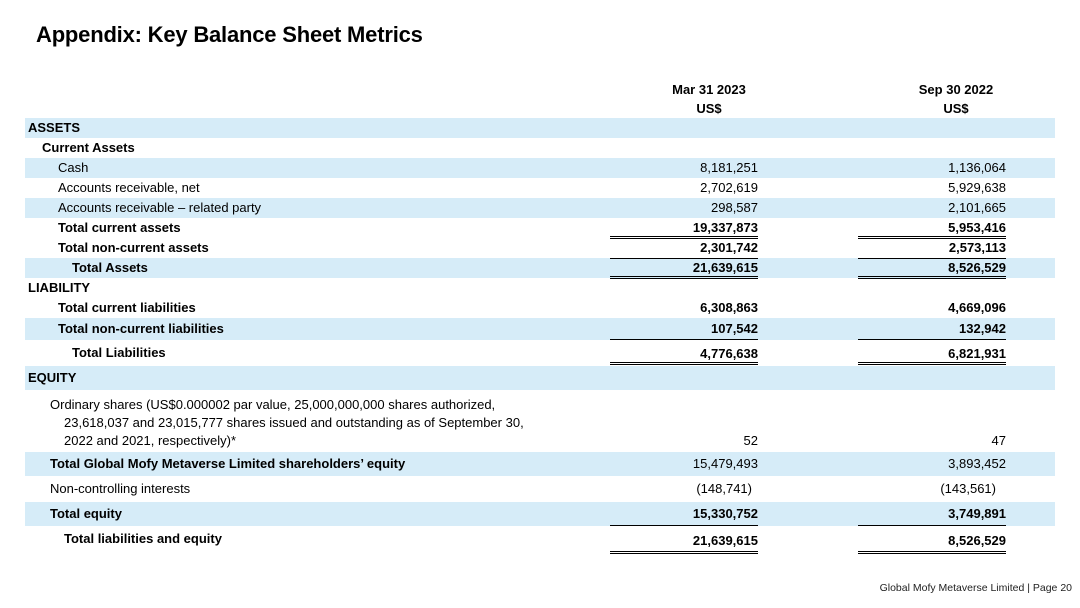 The height and width of the screenshot is (608, 1080). I want to click on row-label: LIABILITY, so click(59, 287).